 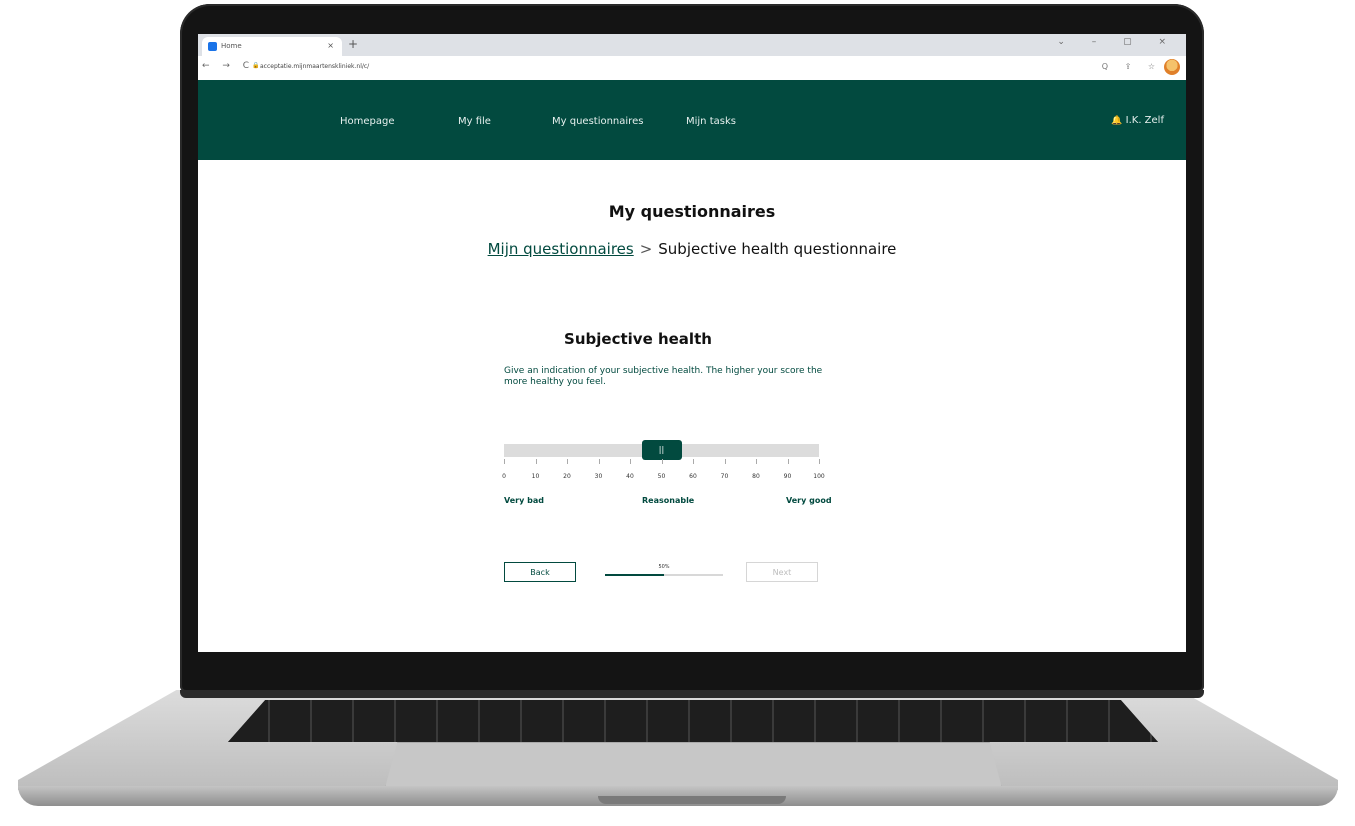 I want to click on question-title: Subjective health, so click(x=638, y=339).